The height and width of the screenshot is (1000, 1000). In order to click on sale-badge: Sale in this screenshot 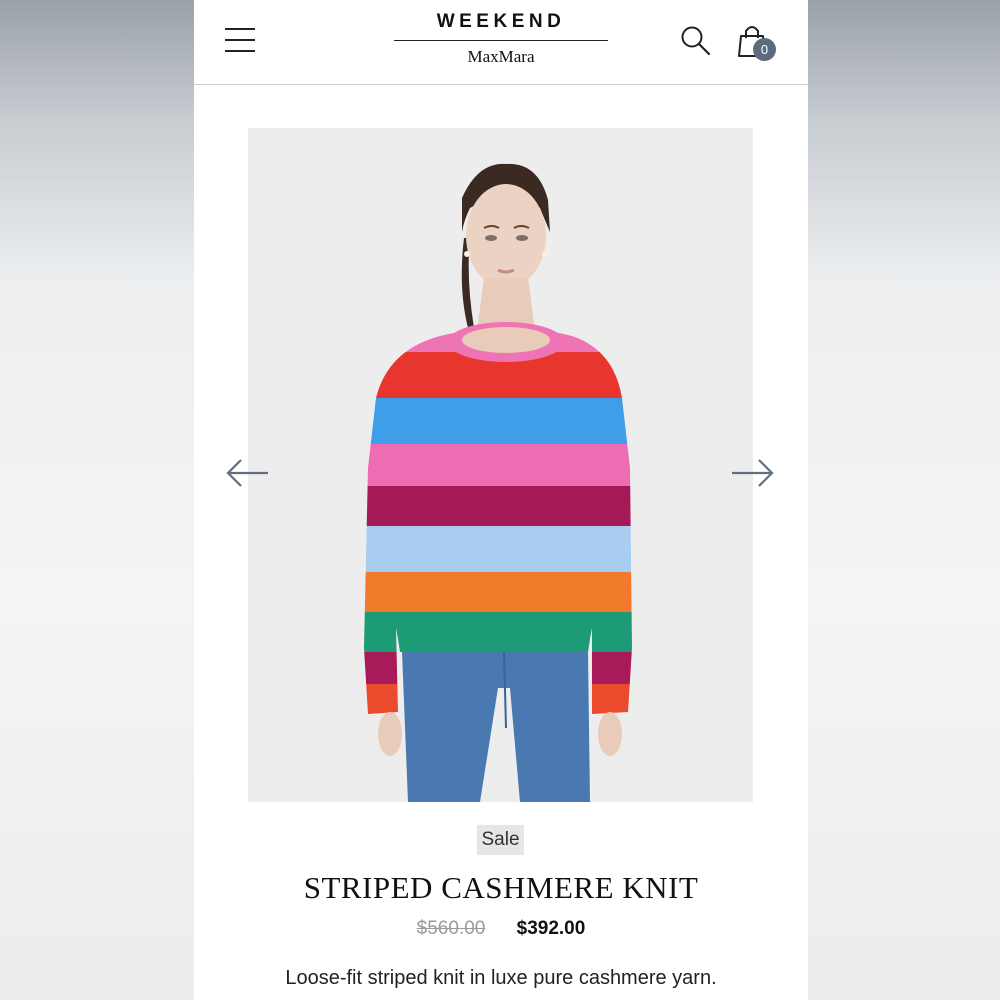, I will do `click(500, 840)`.